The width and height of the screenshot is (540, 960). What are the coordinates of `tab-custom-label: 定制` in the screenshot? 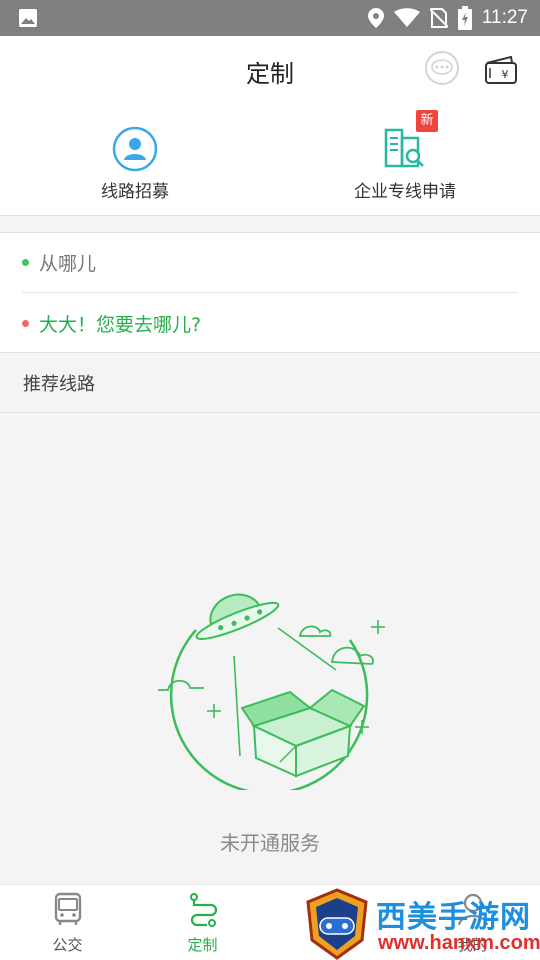 It's located at (202, 945).